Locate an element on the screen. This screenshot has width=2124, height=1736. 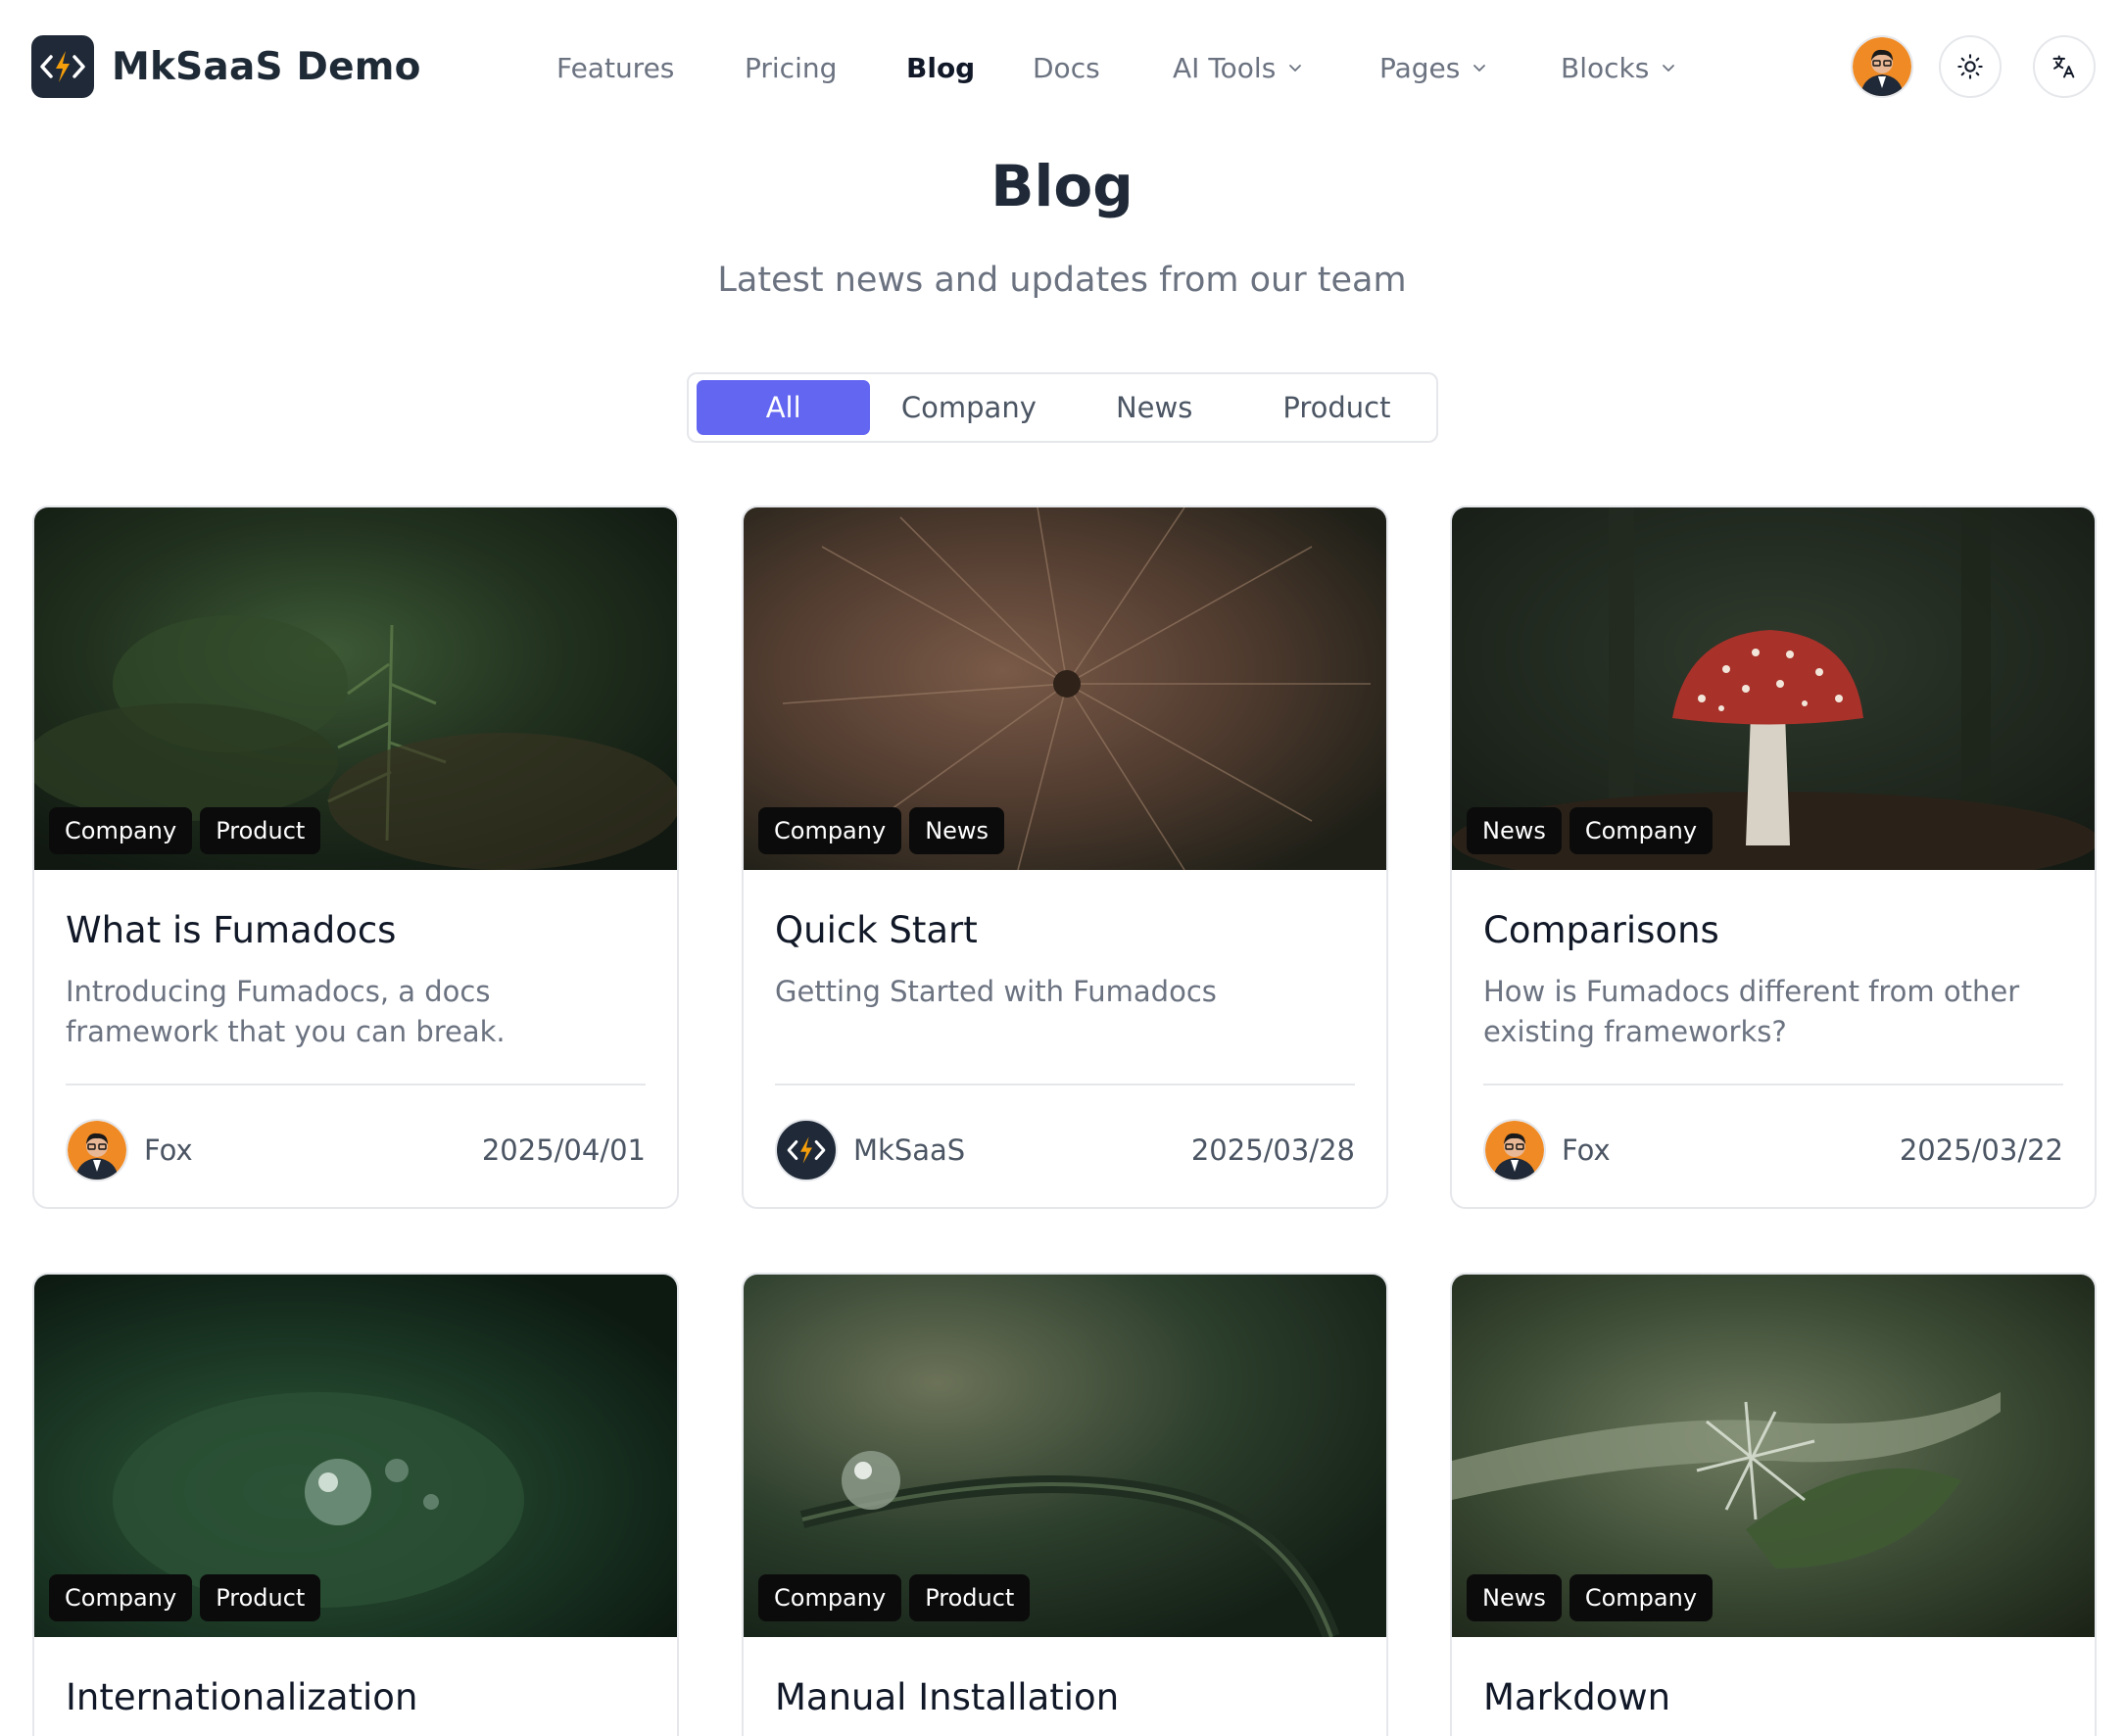
nav-label: Blocks is located at coordinates (1605, 68).